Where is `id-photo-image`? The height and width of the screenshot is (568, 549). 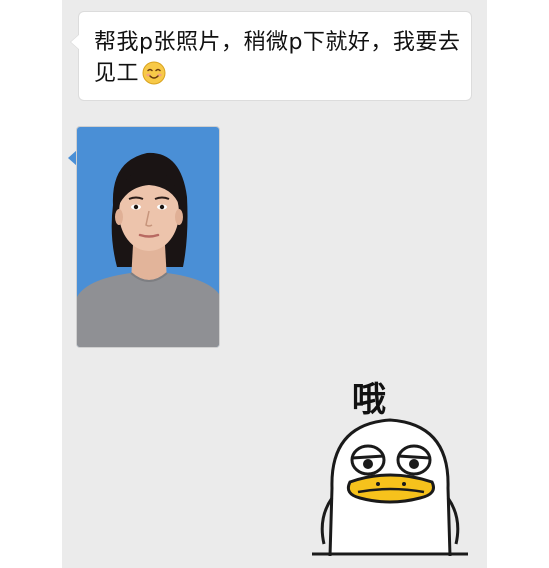 id-photo-image is located at coordinates (148, 237).